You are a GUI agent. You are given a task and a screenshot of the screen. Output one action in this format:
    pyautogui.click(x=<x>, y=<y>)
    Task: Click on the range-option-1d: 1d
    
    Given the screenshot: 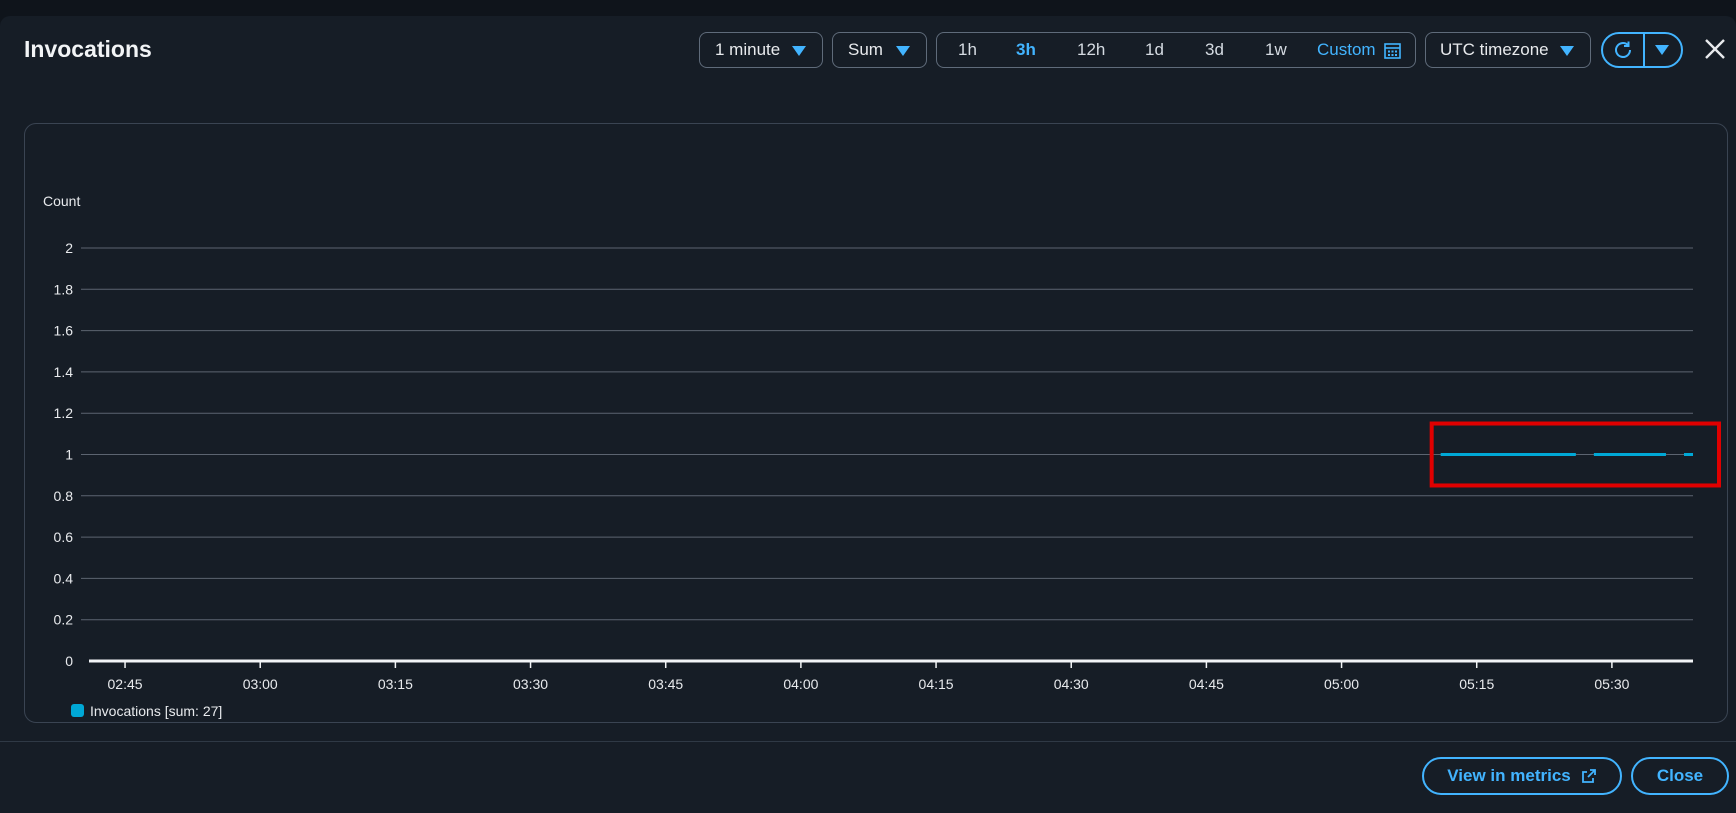 What is the action you would take?
    pyautogui.click(x=1154, y=50)
    